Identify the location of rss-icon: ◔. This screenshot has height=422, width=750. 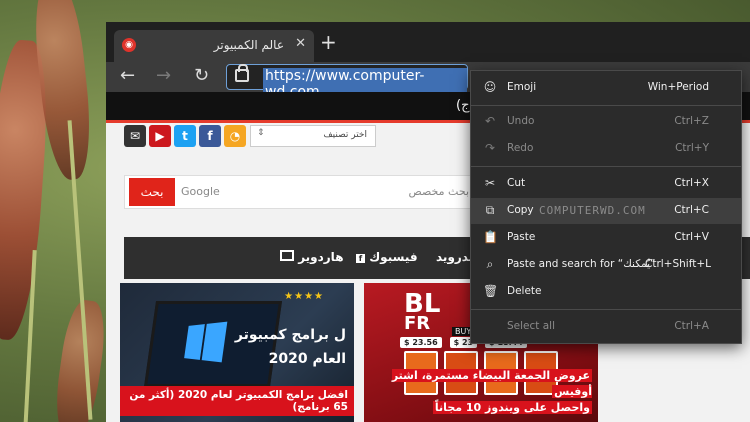
(235, 136).